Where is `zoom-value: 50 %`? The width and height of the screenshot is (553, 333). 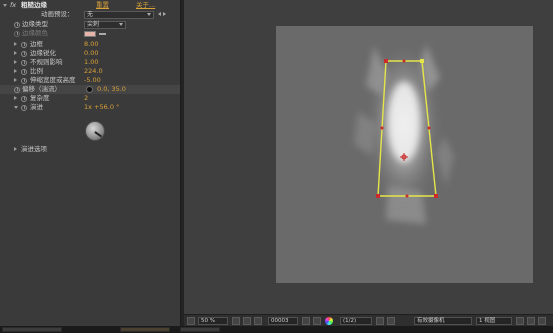
zoom-value: 50 % is located at coordinates (208, 321).